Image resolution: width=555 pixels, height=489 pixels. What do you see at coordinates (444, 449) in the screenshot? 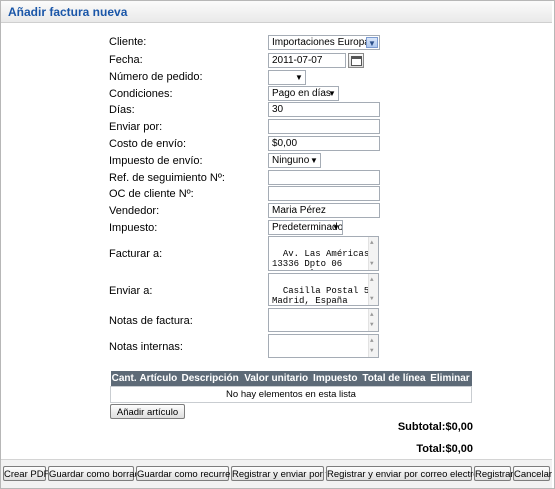
I see `total-value: Total:$0,00` at bounding box center [444, 449].